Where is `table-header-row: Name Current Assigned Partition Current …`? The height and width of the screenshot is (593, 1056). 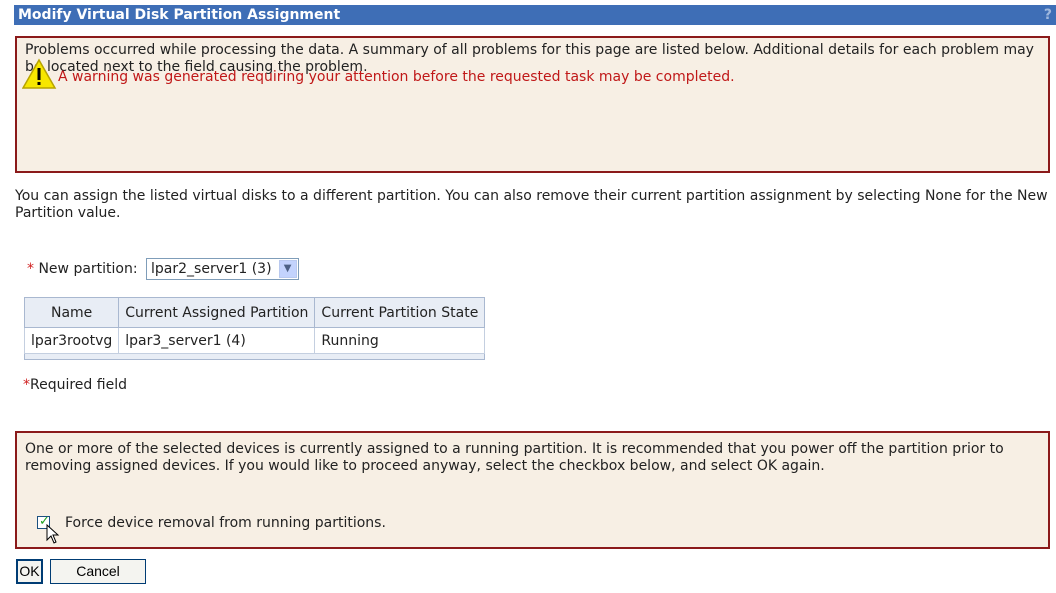 table-header-row: Name Current Assigned Partition Current … is located at coordinates (254, 312).